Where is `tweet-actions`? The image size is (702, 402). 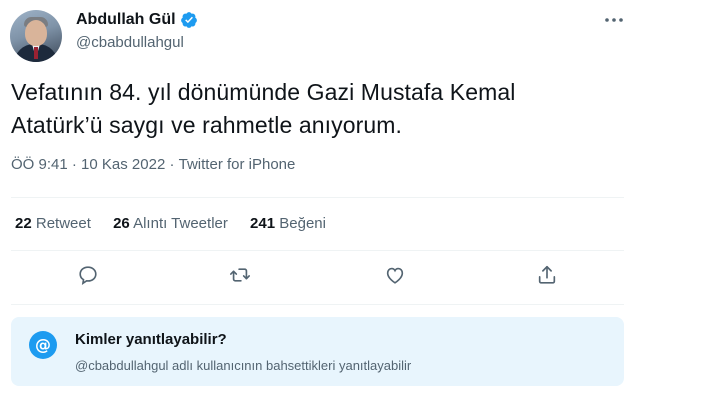 tweet-actions is located at coordinates (320, 277).